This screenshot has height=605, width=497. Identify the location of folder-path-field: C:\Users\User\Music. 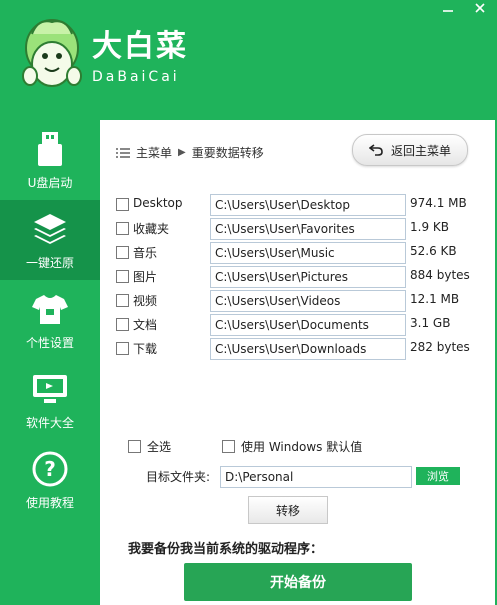
(308, 253).